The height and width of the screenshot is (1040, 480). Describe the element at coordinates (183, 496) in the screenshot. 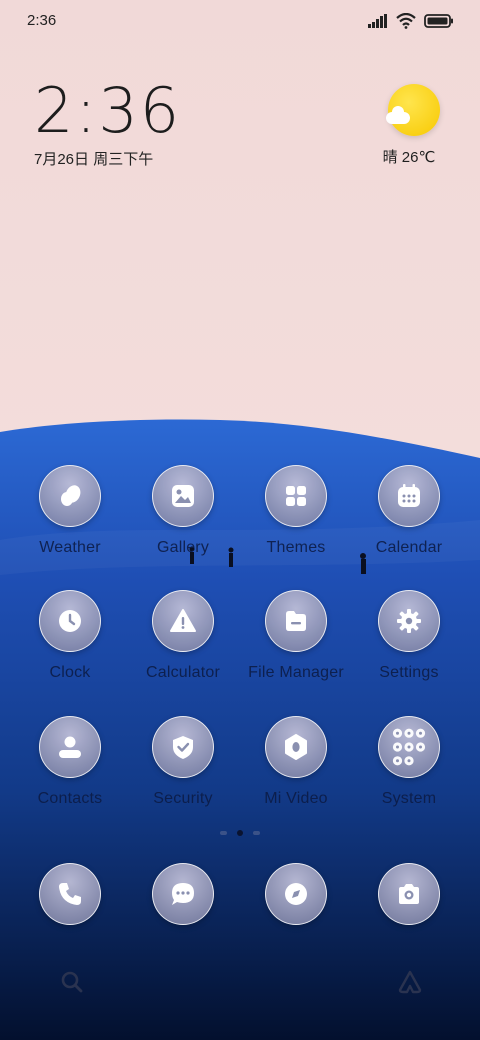

I see `gallery-icon` at that location.